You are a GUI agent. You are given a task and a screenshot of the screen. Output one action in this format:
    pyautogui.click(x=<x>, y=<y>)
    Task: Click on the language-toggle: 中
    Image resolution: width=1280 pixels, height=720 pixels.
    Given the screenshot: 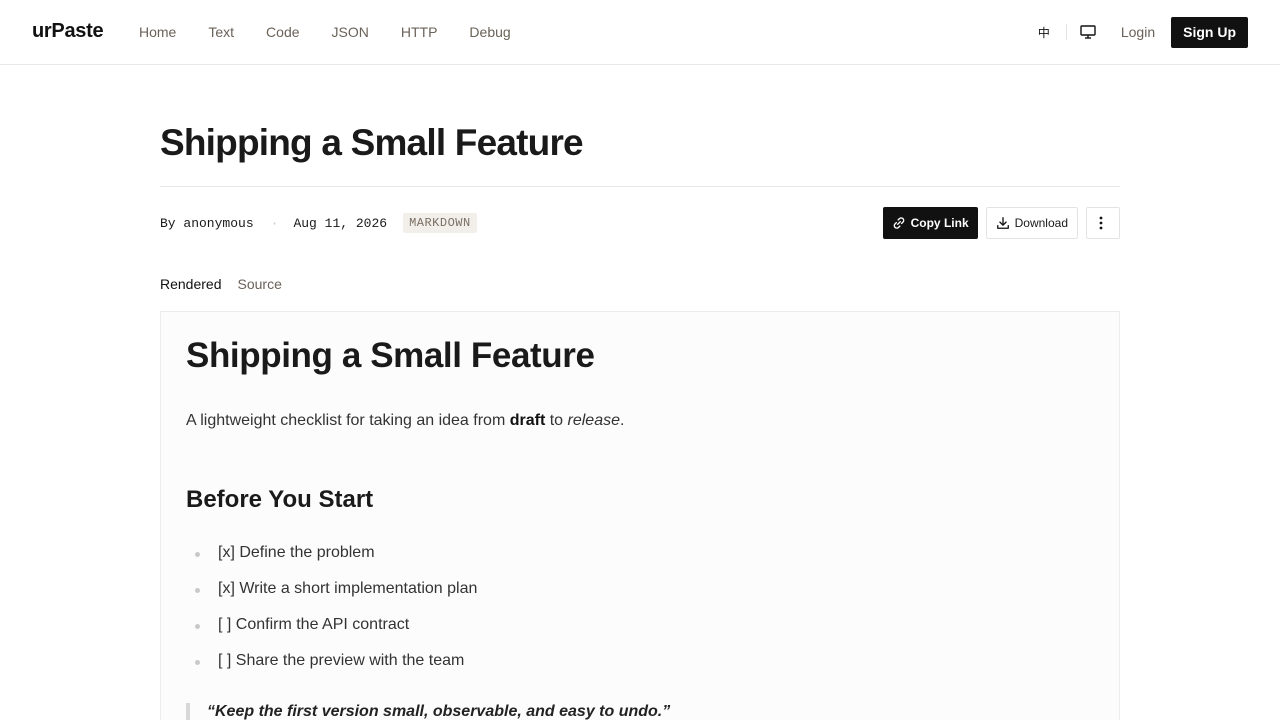 What is the action you would take?
    pyautogui.click(x=1044, y=32)
    